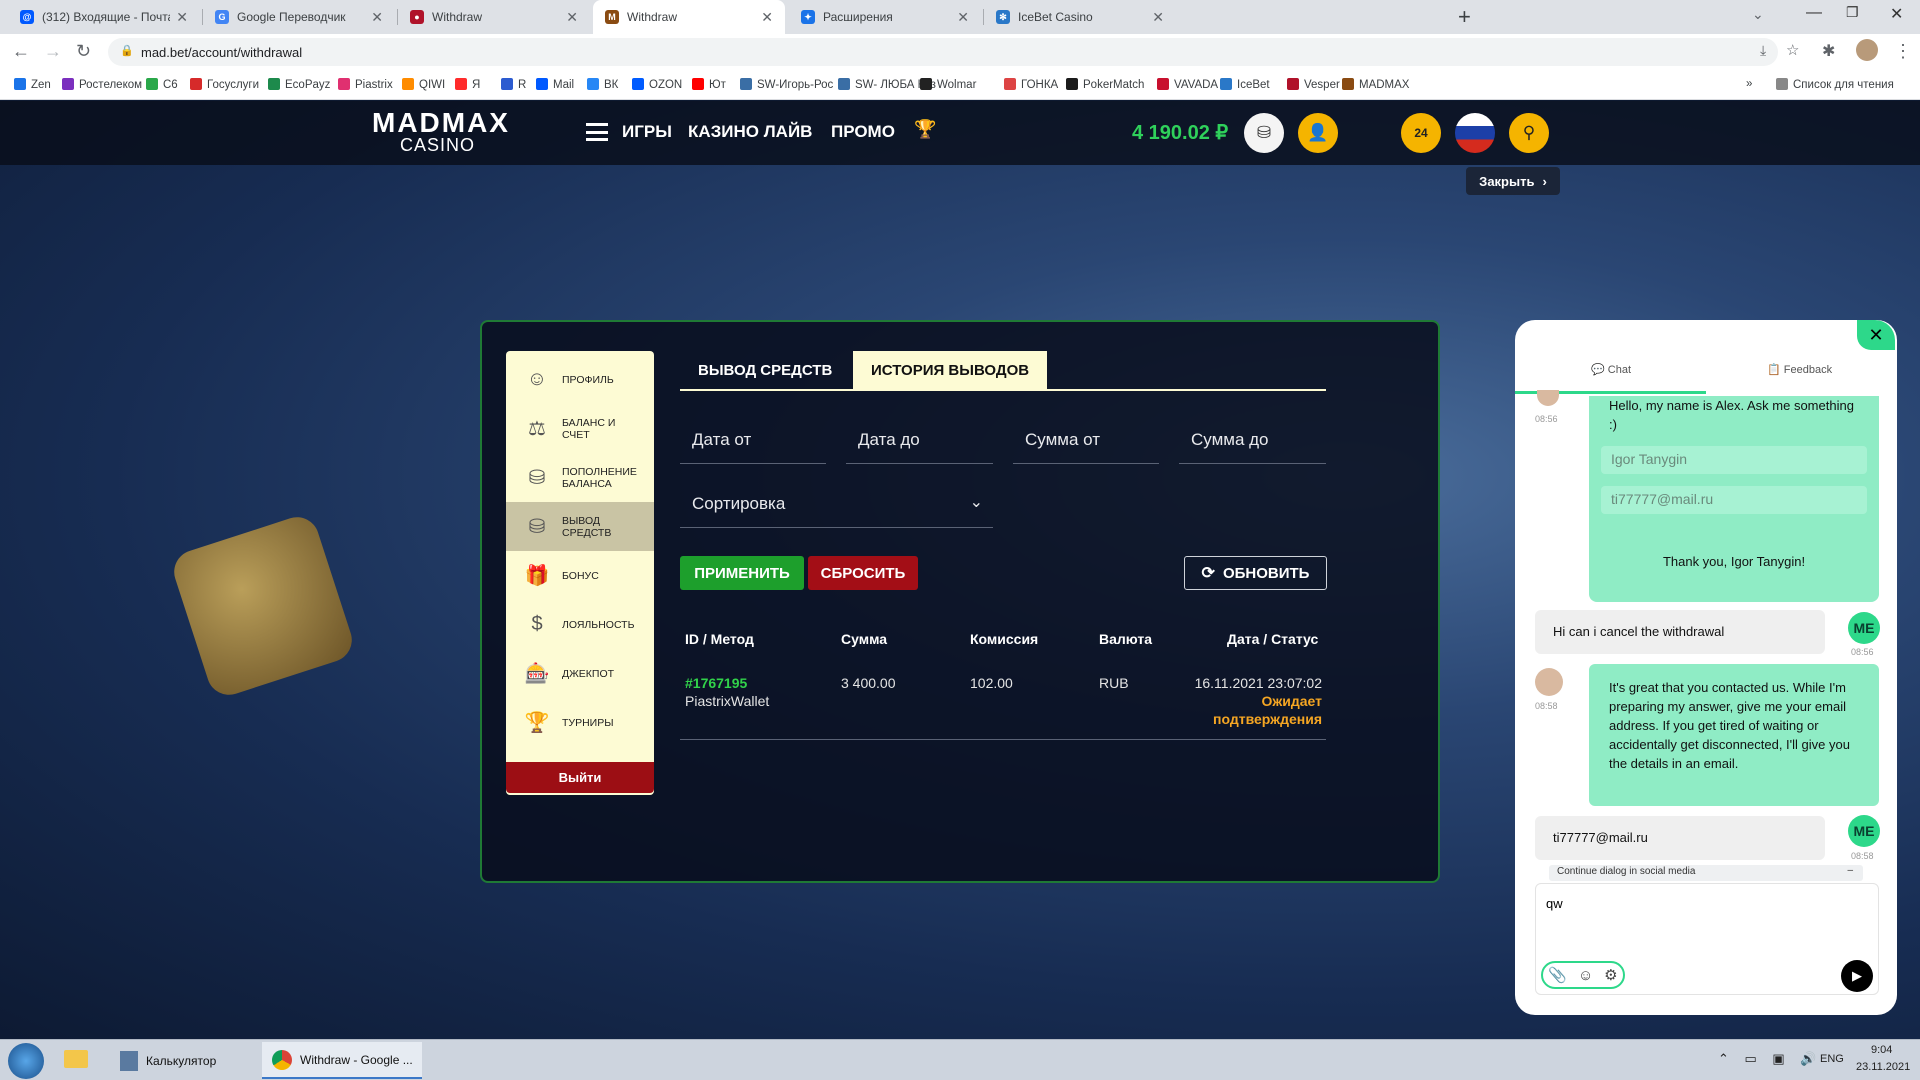 The image size is (1920, 1080). I want to click on nav-promo: ПРОМО, so click(863, 132).